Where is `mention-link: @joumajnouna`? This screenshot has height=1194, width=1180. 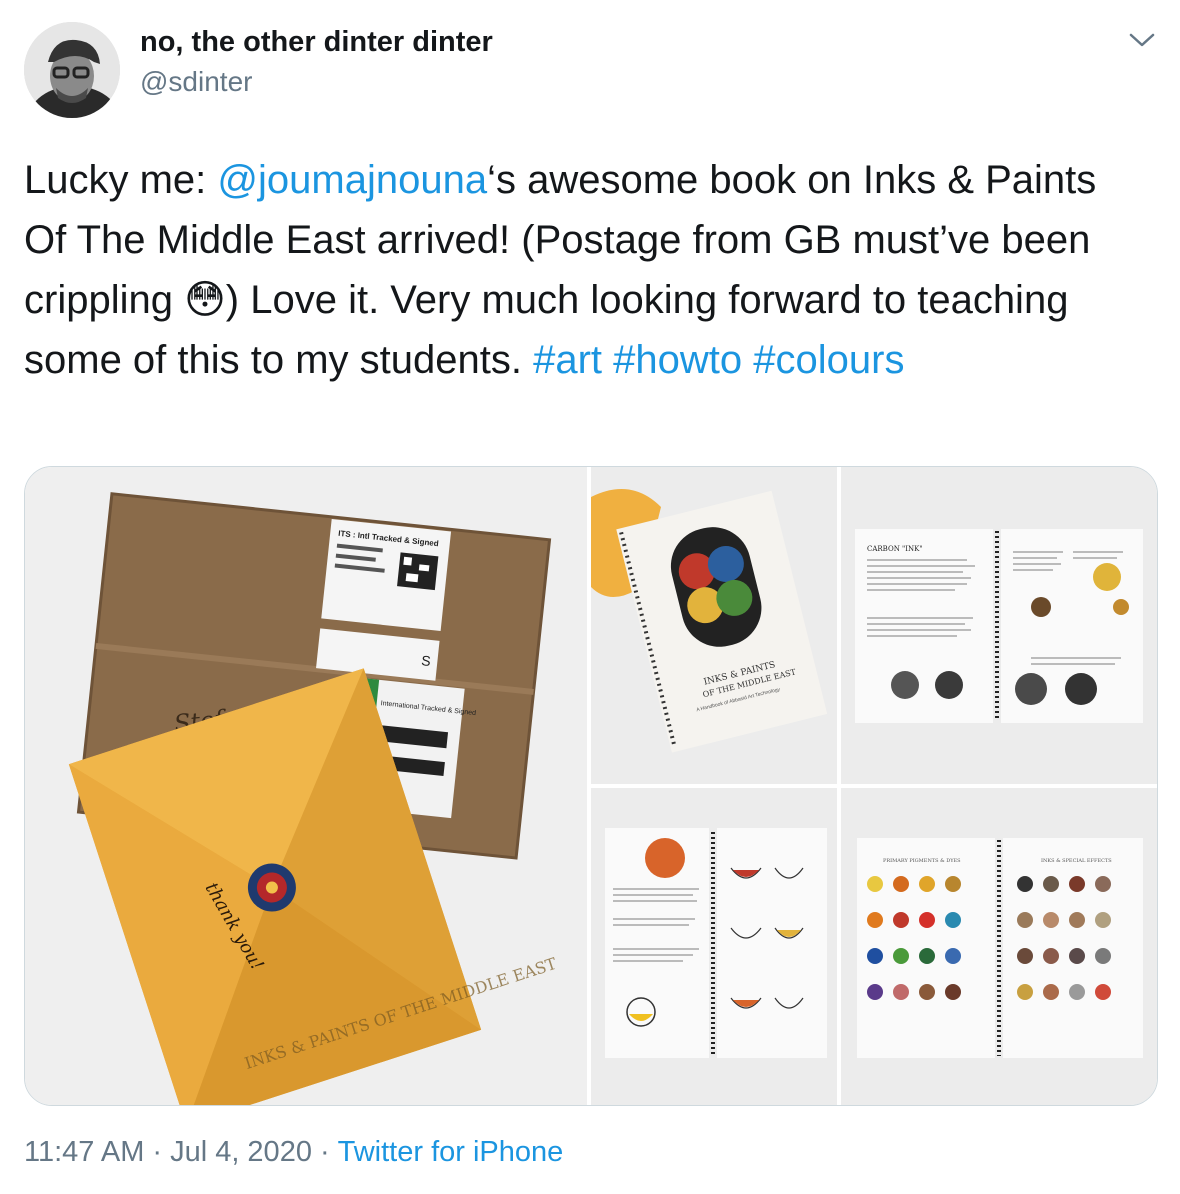
mention-link: @joumajnouna is located at coordinates (352, 180).